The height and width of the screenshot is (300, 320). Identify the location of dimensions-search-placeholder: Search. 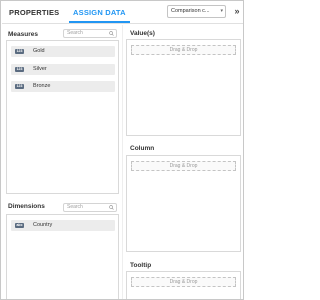
(75, 207).